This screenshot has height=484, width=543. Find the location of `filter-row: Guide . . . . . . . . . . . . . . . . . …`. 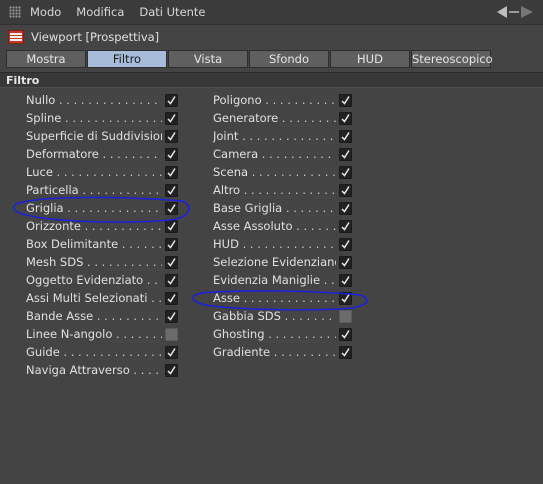

filter-row: Guide . . . . . . . . . . . . . . . . . … is located at coordinates (102, 352).